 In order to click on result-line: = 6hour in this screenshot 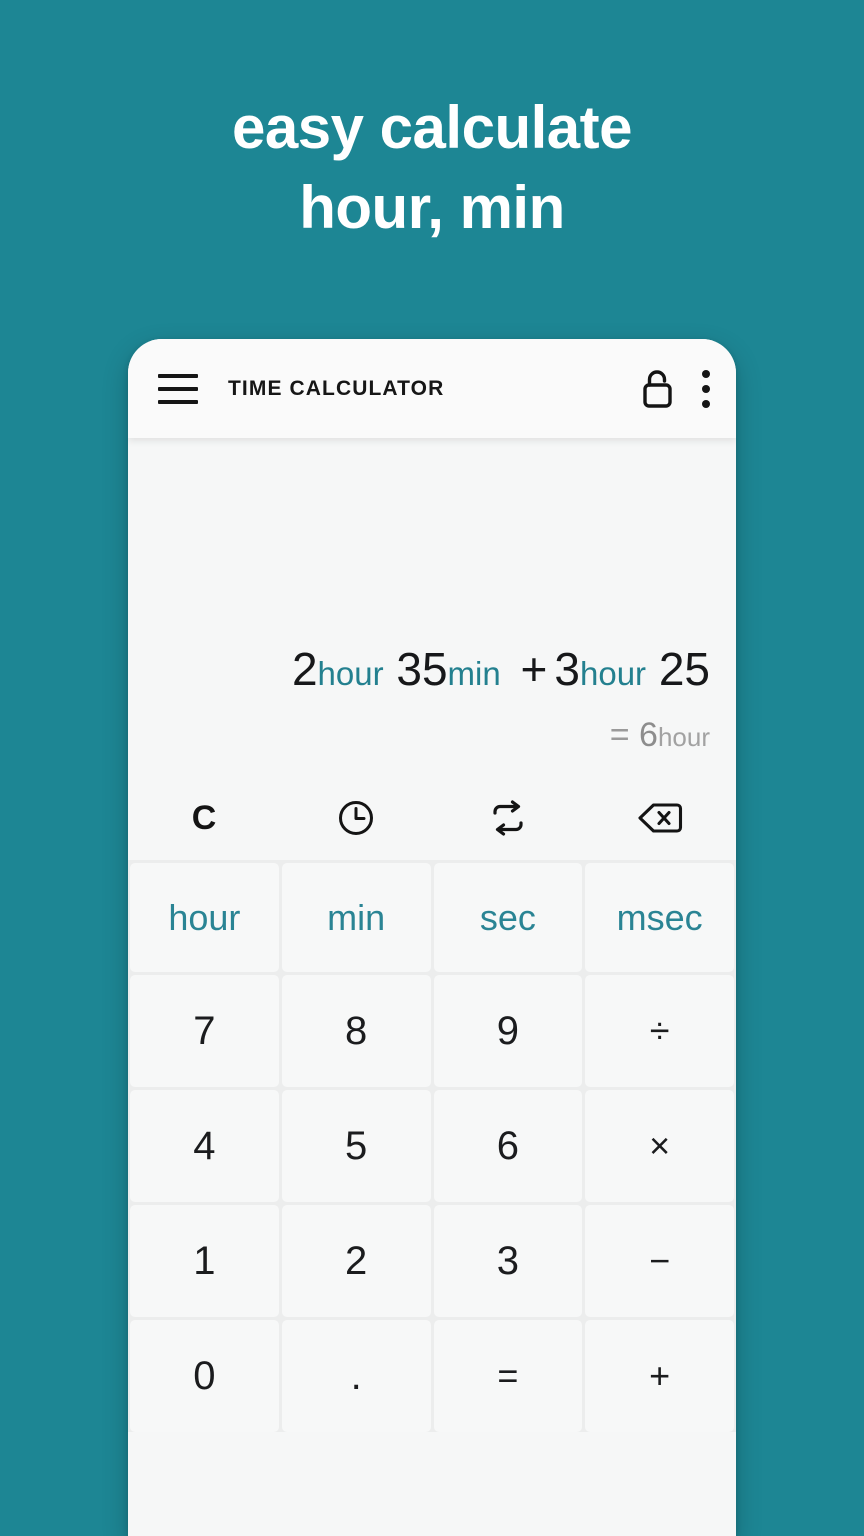, I will do `click(660, 747)`.